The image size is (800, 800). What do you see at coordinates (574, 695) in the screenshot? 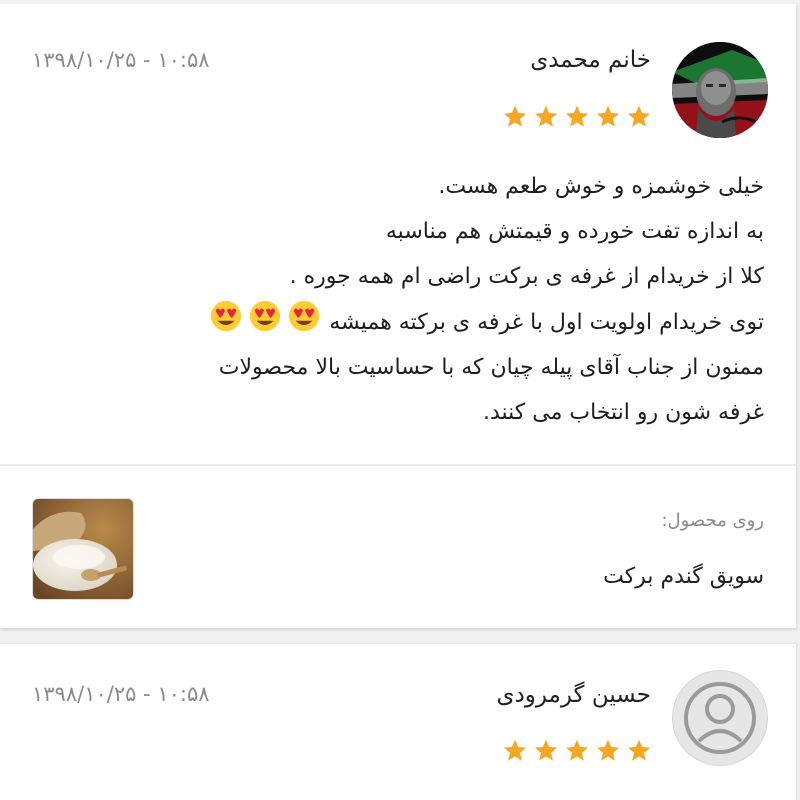
I see `author-name: حسین گرمرودی` at bounding box center [574, 695].